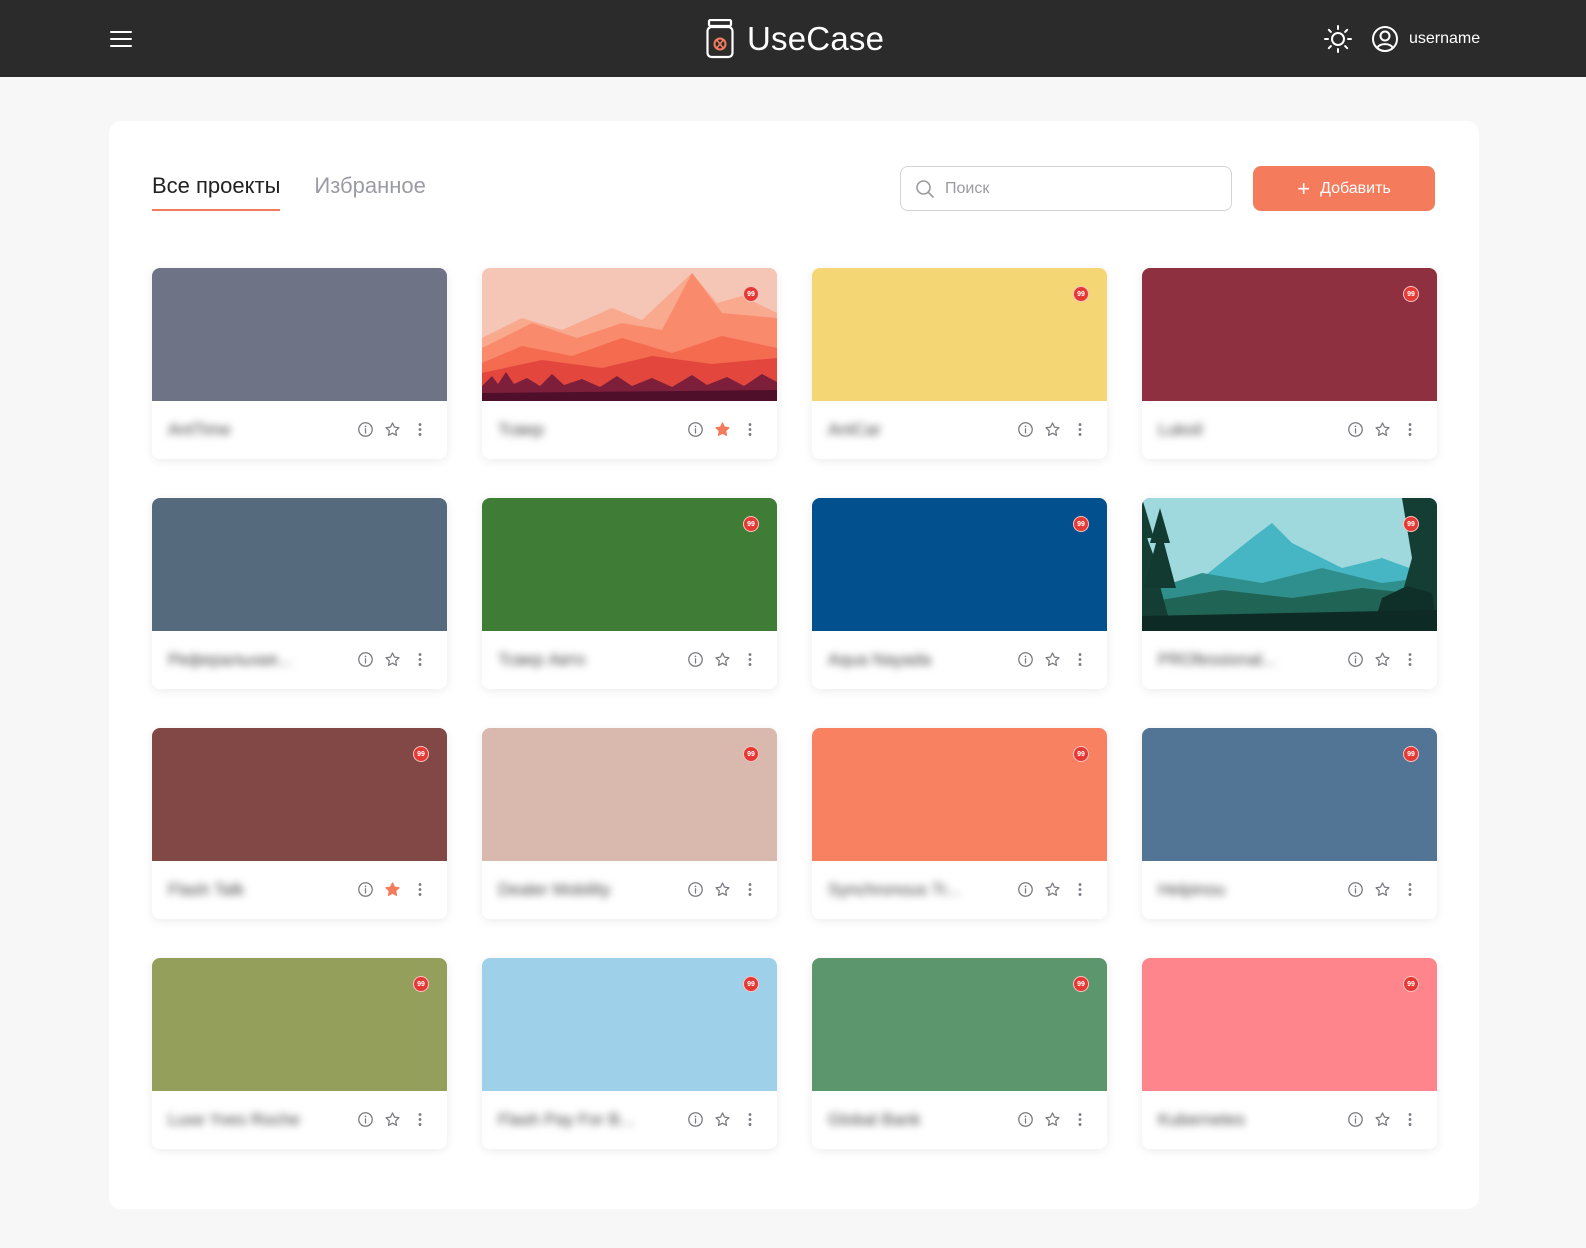  Describe the element at coordinates (1344, 188) in the screenshot. I see `add-project-button: + Добавить` at that location.